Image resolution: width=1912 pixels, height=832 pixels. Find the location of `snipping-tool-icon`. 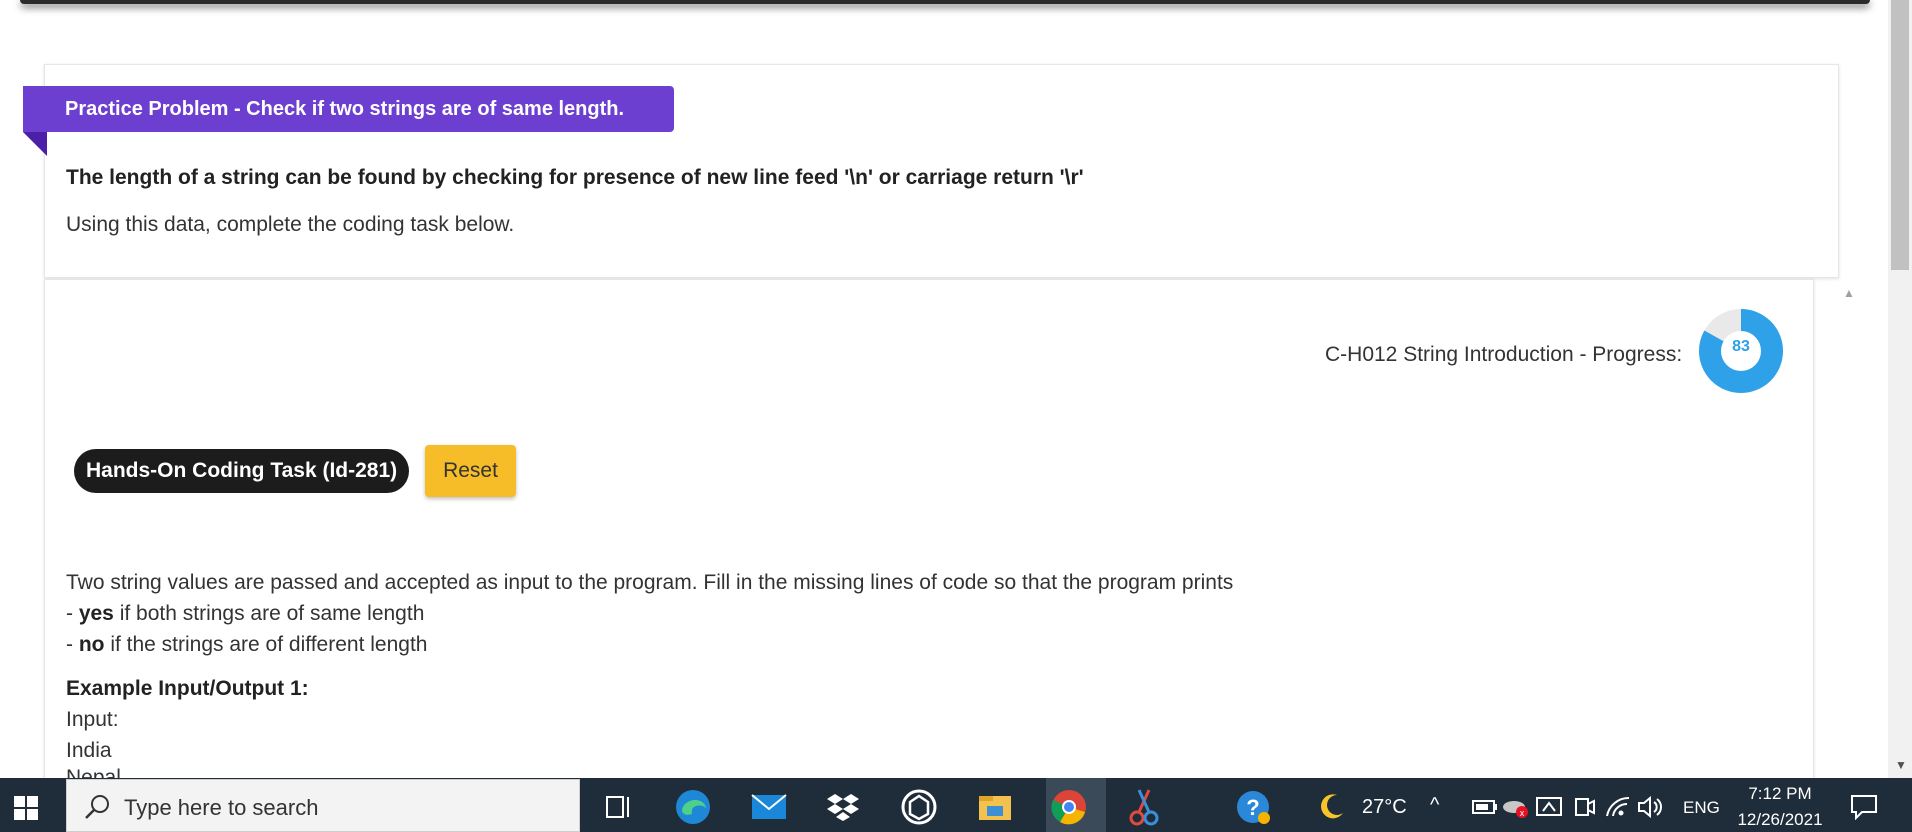

snipping-tool-icon is located at coordinates (1144, 807).